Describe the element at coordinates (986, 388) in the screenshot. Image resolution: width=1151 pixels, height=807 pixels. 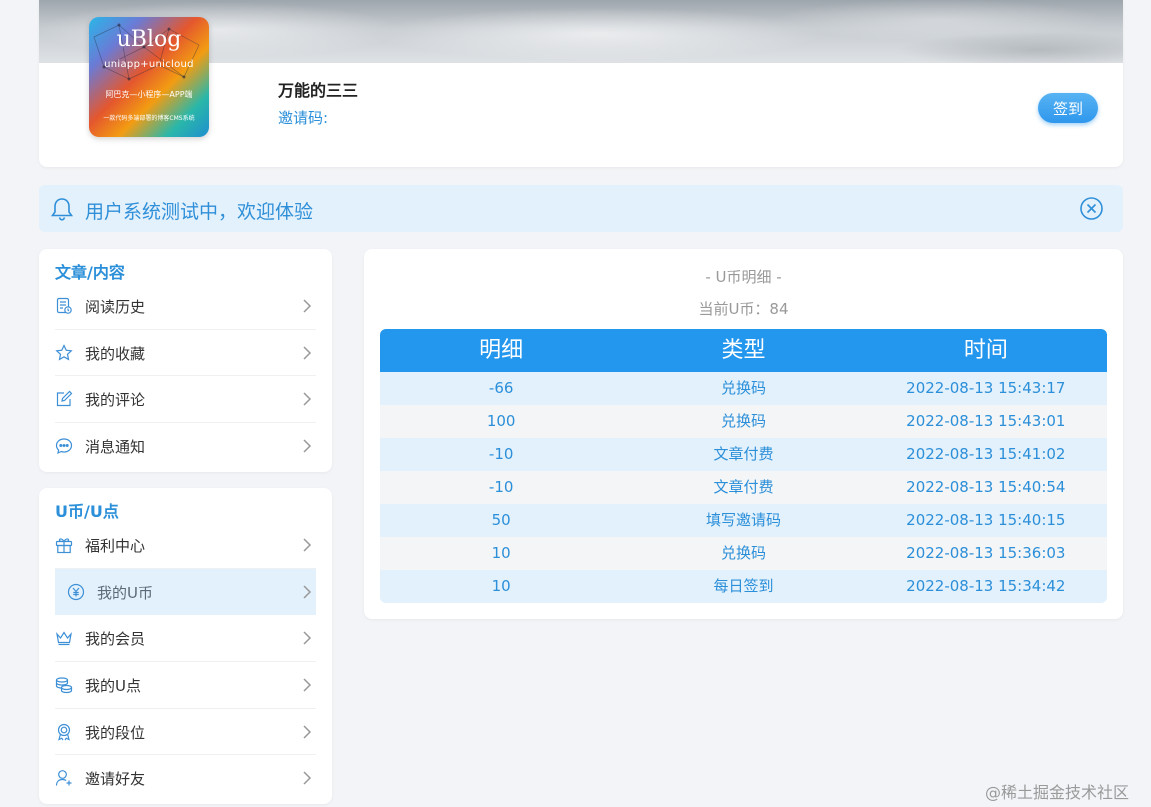
I see `cell-time: 2022-08-13 15:43:17` at that location.